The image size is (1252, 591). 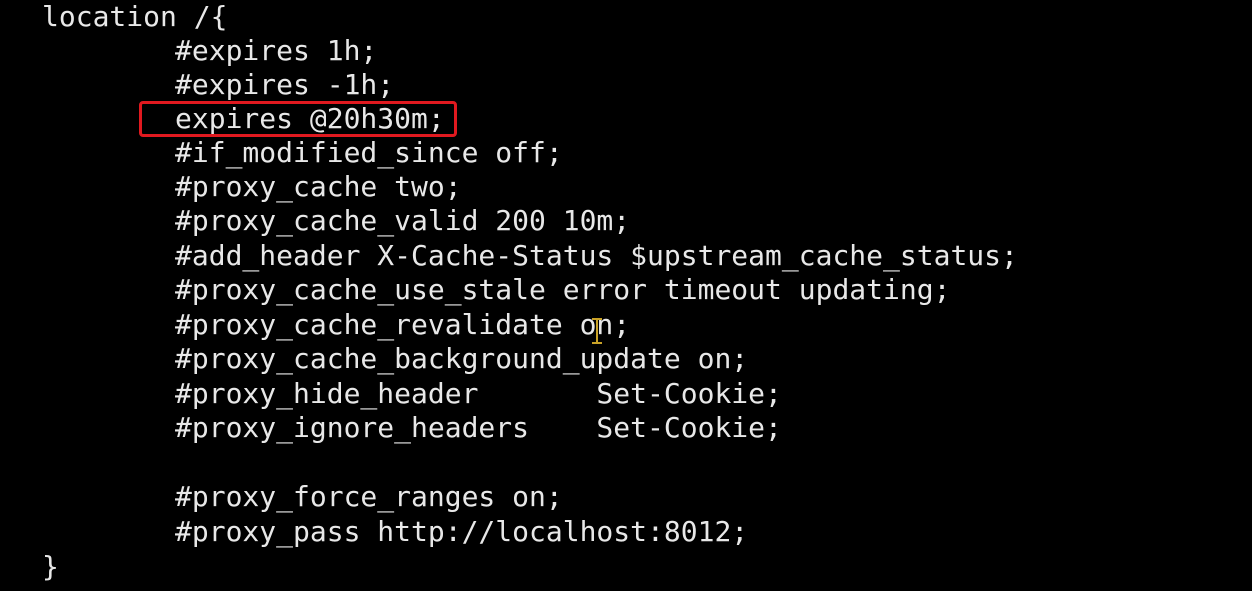 I want to click on code-line-proxy-cache: #proxy_cache two;, so click(x=318, y=186).